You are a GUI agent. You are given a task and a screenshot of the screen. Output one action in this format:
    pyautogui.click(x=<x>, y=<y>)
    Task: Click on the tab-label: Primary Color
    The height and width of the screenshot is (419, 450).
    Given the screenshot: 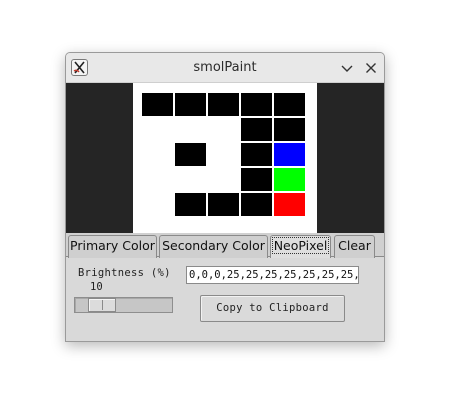 What is the action you would take?
    pyautogui.click(x=112, y=245)
    